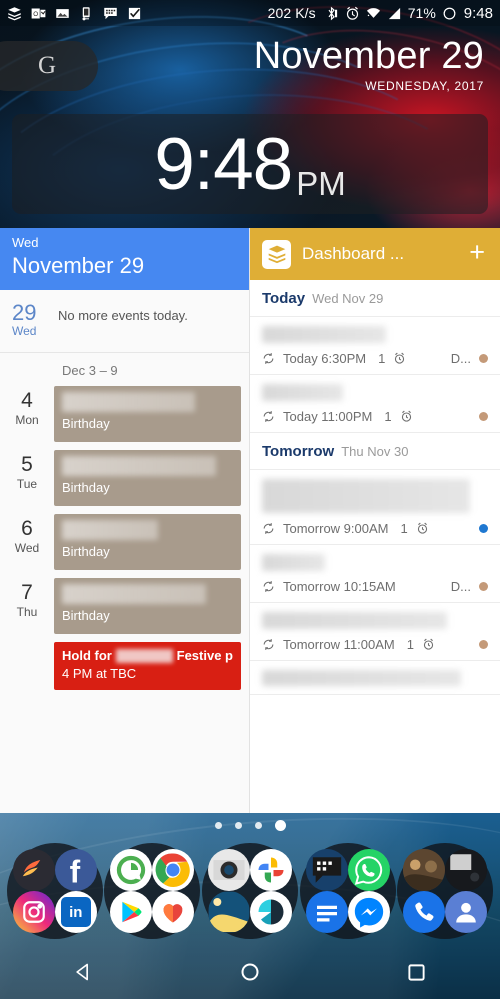 This screenshot has height=999, width=500. What do you see at coordinates (173, 912) in the screenshot?
I see `health-icon` at bounding box center [173, 912].